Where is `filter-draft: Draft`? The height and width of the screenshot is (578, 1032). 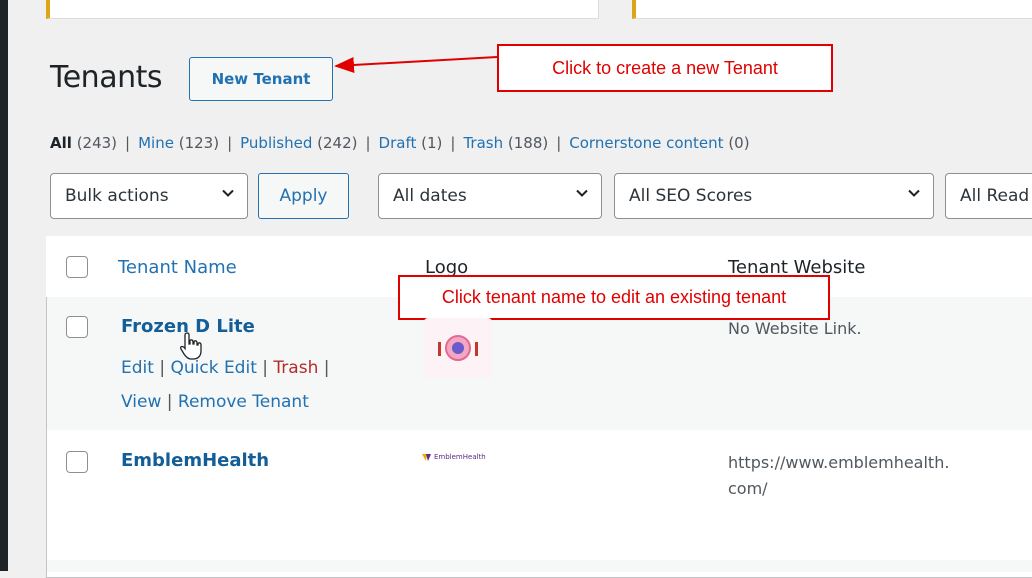 filter-draft: Draft is located at coordinates (398, 143).